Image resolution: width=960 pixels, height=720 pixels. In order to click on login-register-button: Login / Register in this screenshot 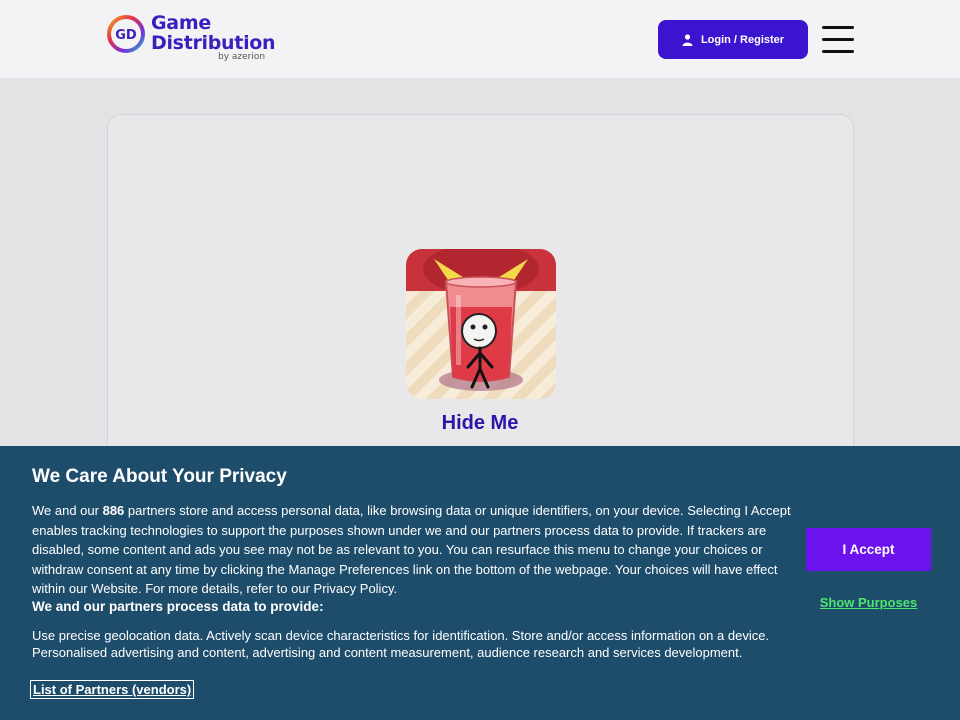, I will do `click(733, 39)`.